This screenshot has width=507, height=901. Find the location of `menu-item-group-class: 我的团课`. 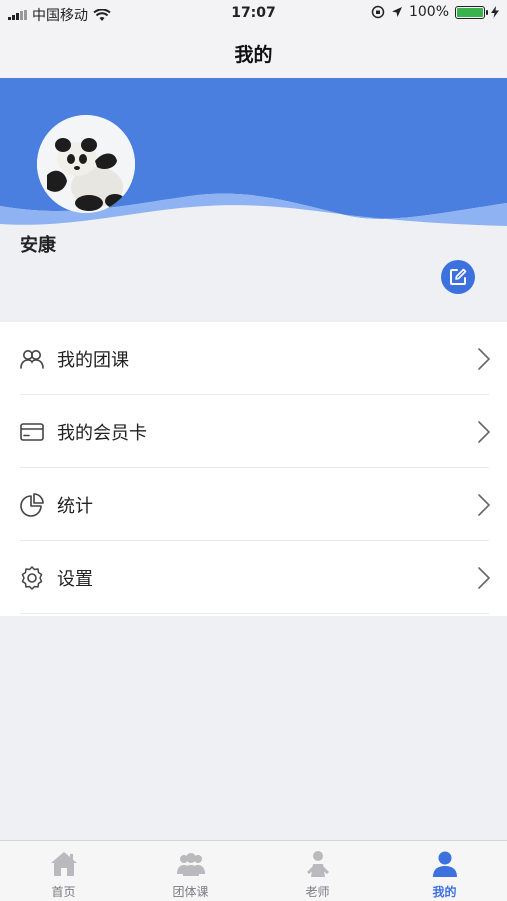

menu-item-group-class: 我的团课 is located at coordinates (253, 358).